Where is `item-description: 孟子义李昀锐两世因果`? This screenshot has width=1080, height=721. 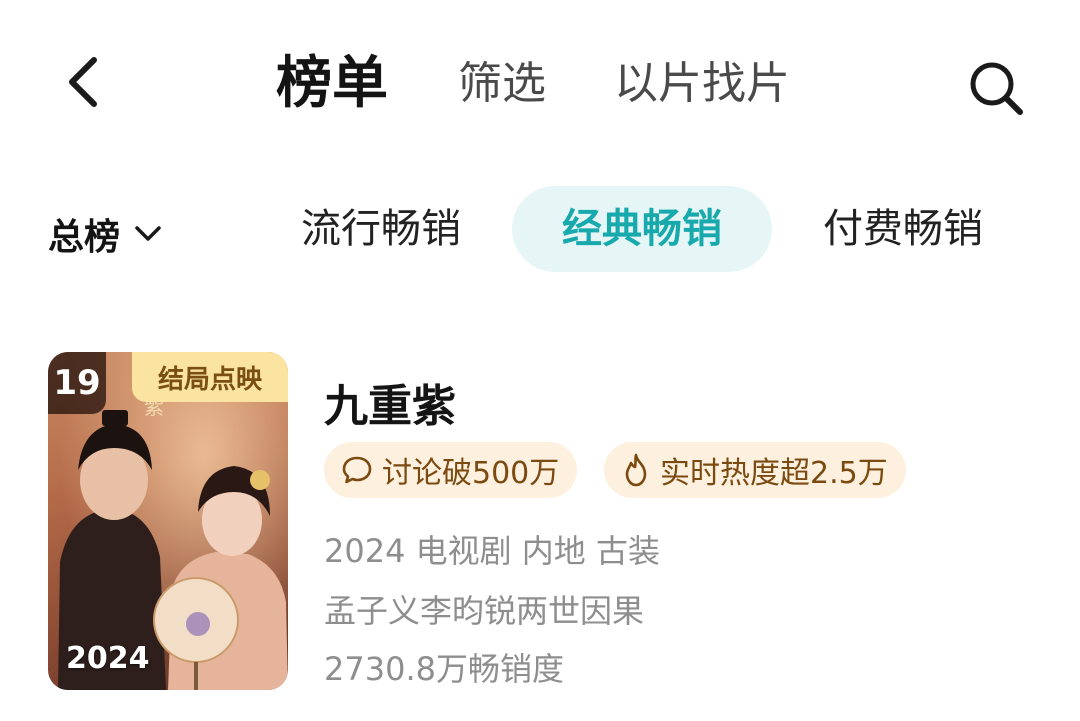
item-description: 孟子义李昀锐两世因果 is located at coordinates (484, 611).